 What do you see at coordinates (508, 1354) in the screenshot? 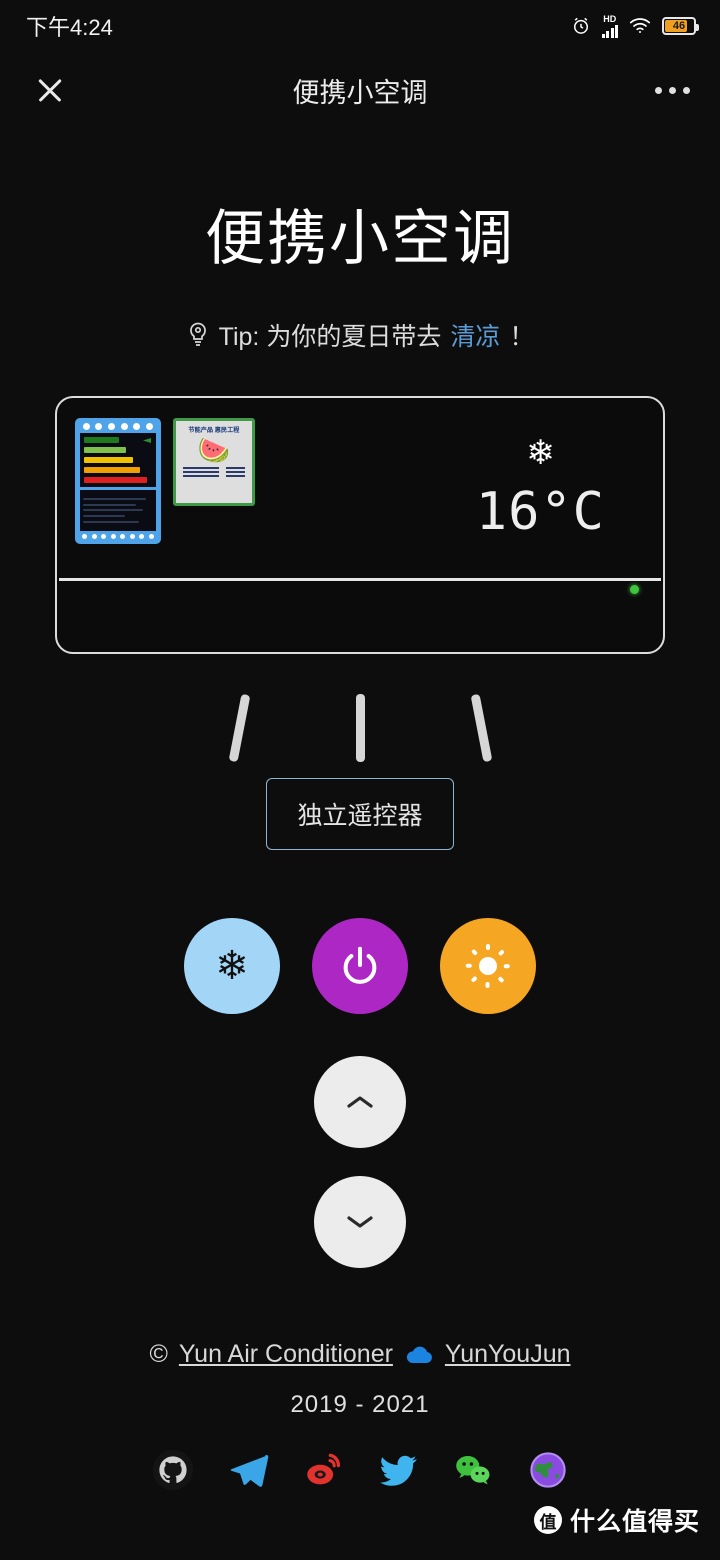
I see `author-link: YunYouJun` at bounding box center [508, 1354].